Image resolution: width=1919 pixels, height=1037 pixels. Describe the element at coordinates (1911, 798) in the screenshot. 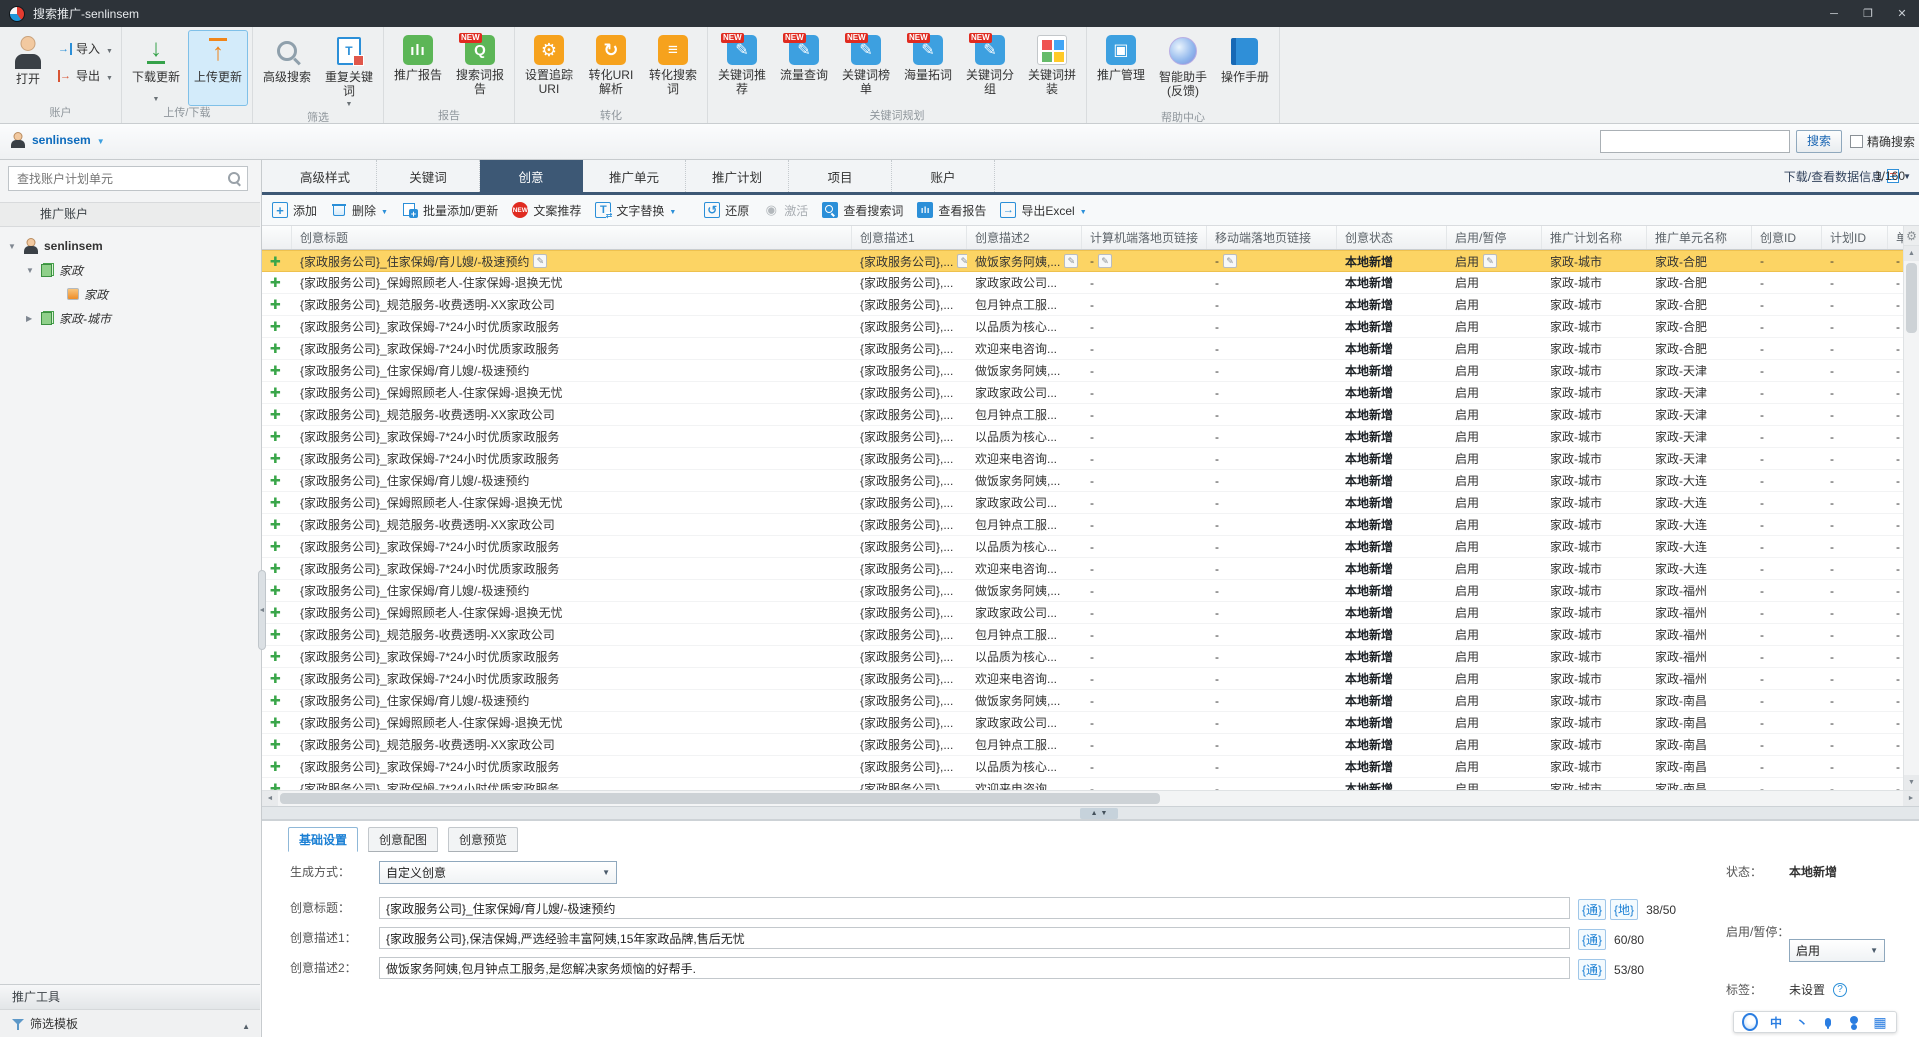

I see `scroll-right-arrow: ►` at that location.